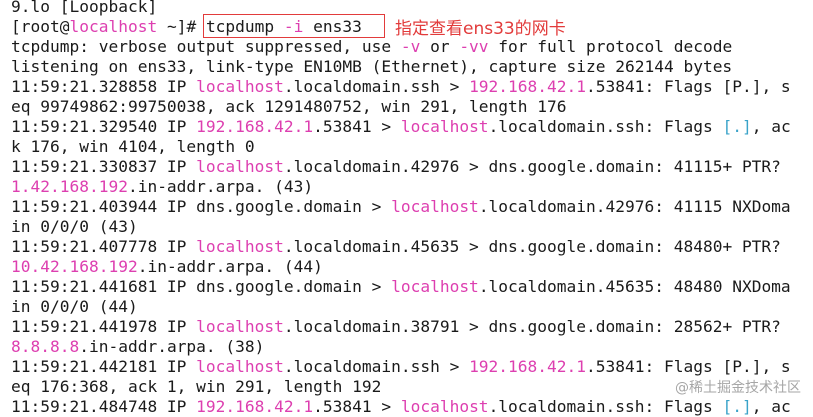  What do you see at coordinates (206, 46) in the screenshot?
I see `terminal-text: tcpdump: verbose output suppressed, use` at bounding box center [206, 46].